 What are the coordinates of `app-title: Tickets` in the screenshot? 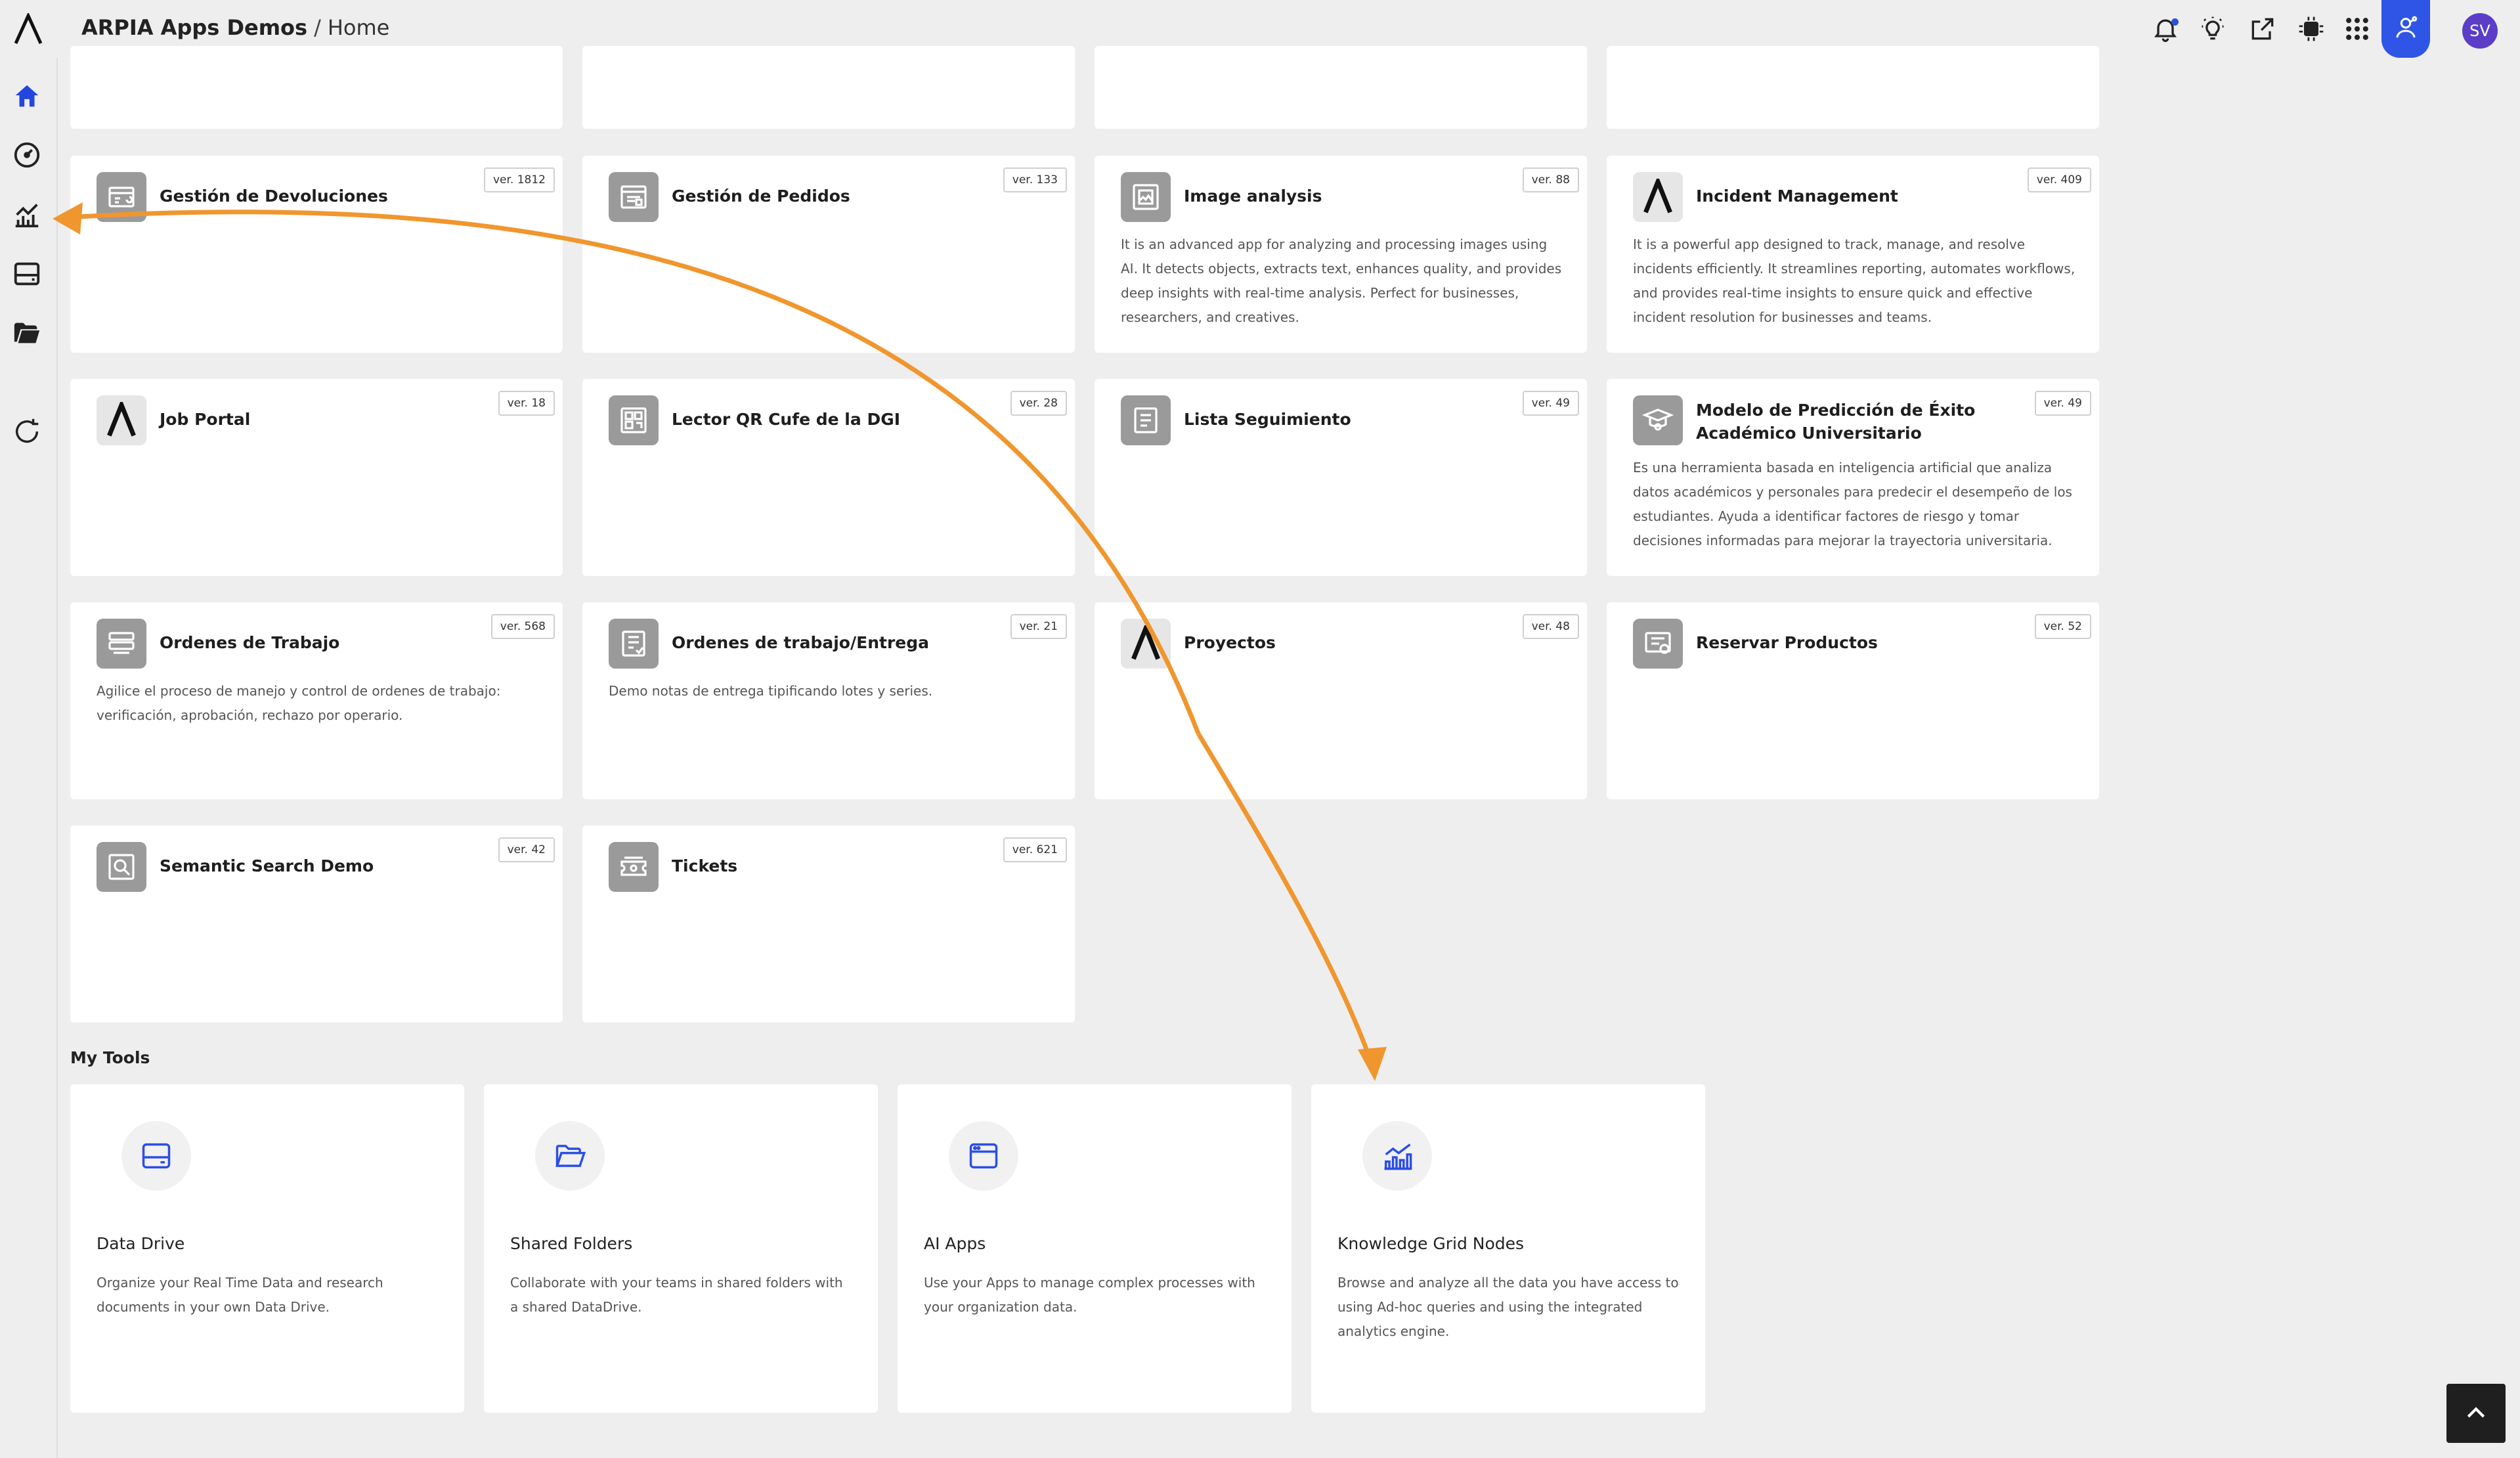 It's located at (705, 865).